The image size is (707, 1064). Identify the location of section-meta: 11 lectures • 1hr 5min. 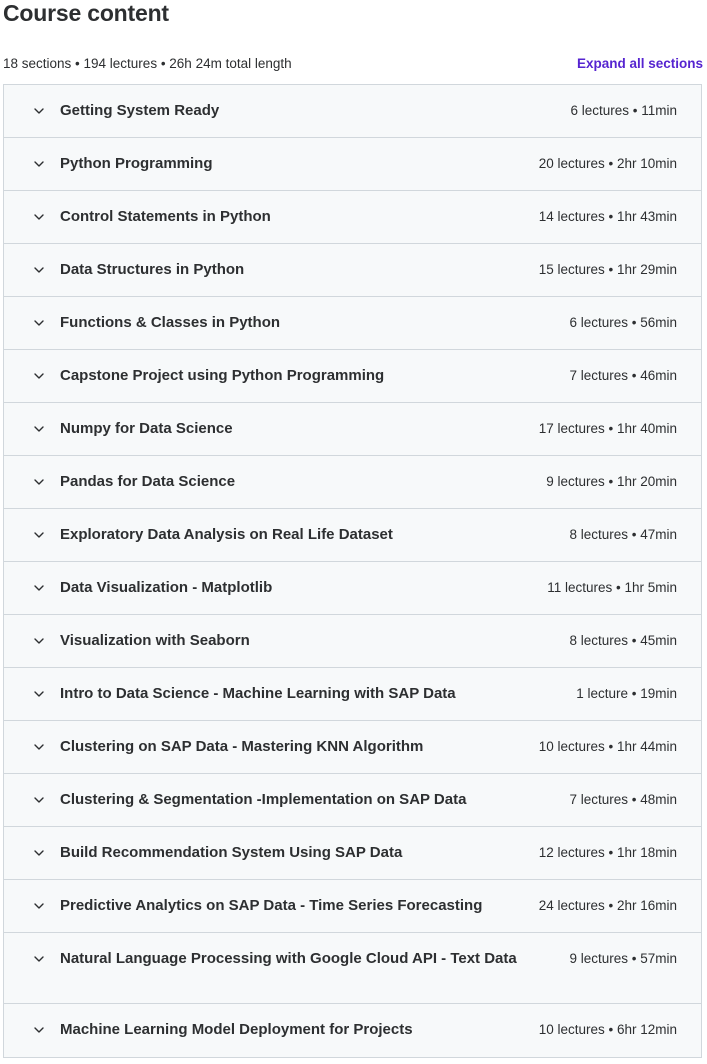
(612, 587).